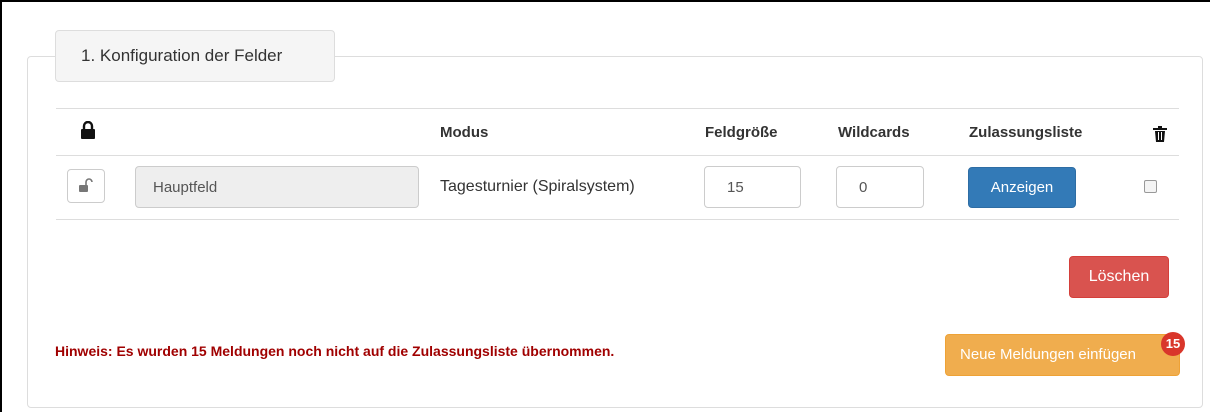 This screenshot has height=412, width=1210. Describe the element at coordinates (1119, 277) in the screenshot. I see `delete-button: Löschen` at that location.